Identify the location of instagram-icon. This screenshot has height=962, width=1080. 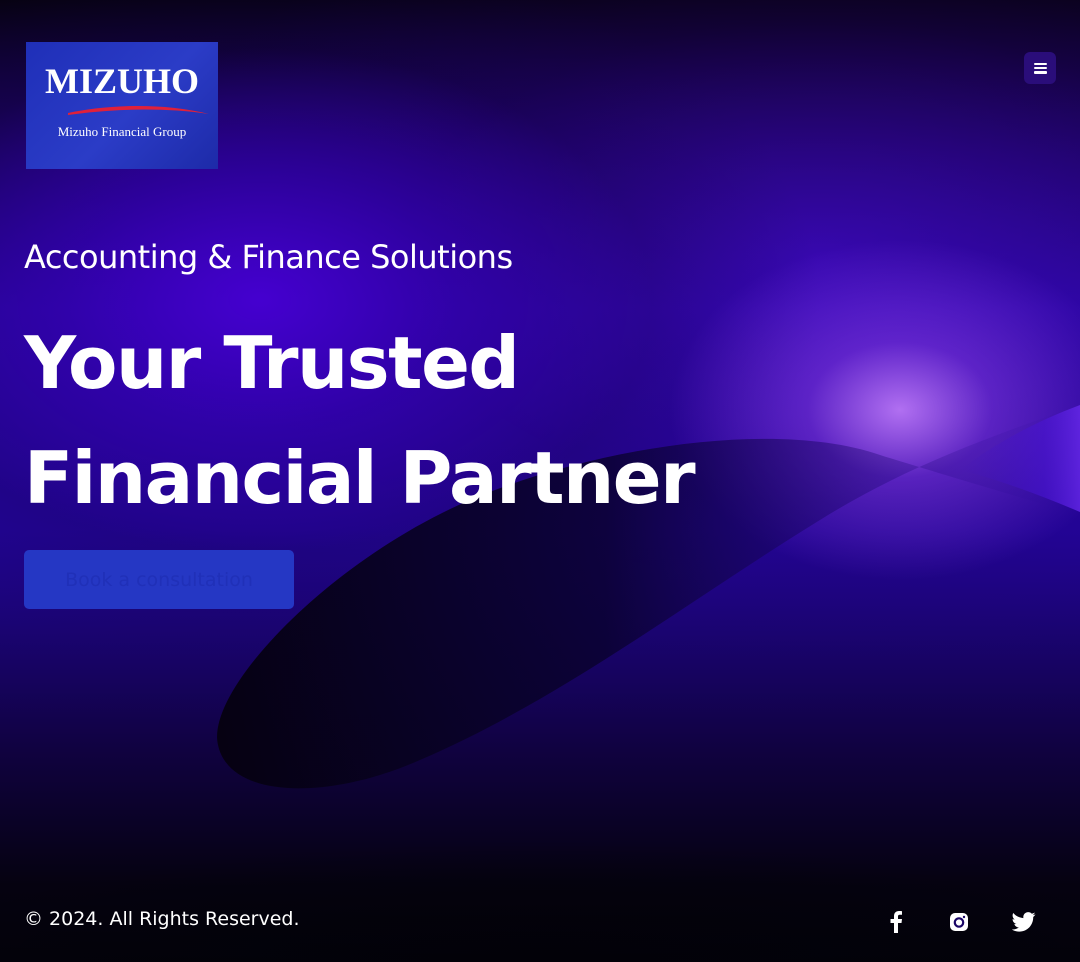
(959, 922).